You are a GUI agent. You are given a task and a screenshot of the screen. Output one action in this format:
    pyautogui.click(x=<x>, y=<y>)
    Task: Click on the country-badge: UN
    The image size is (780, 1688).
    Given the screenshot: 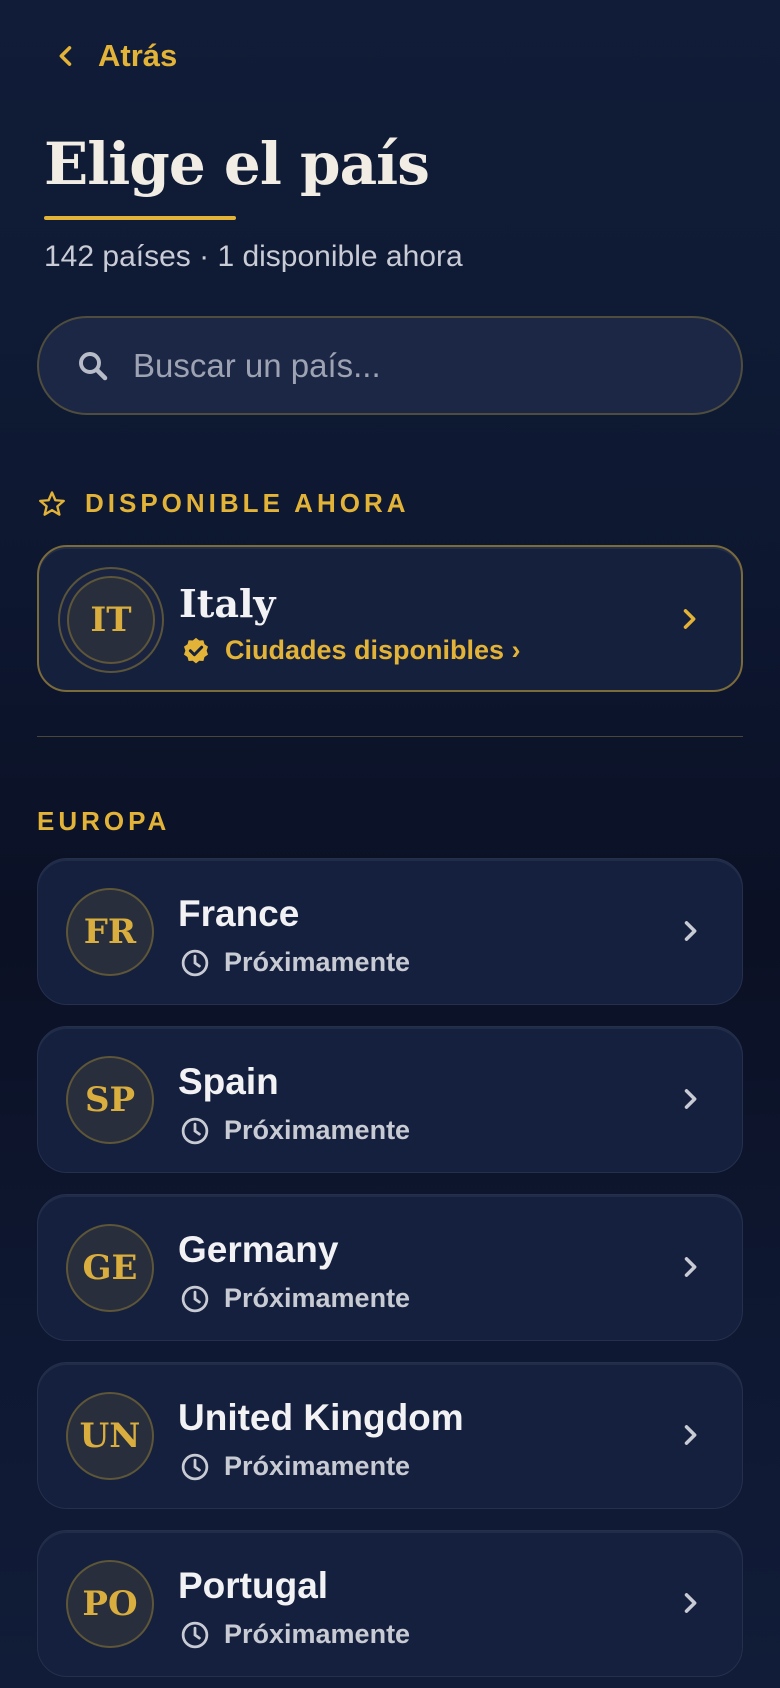 What is the action you would take?
    pyautogui.click(x=110, y=1436)
    